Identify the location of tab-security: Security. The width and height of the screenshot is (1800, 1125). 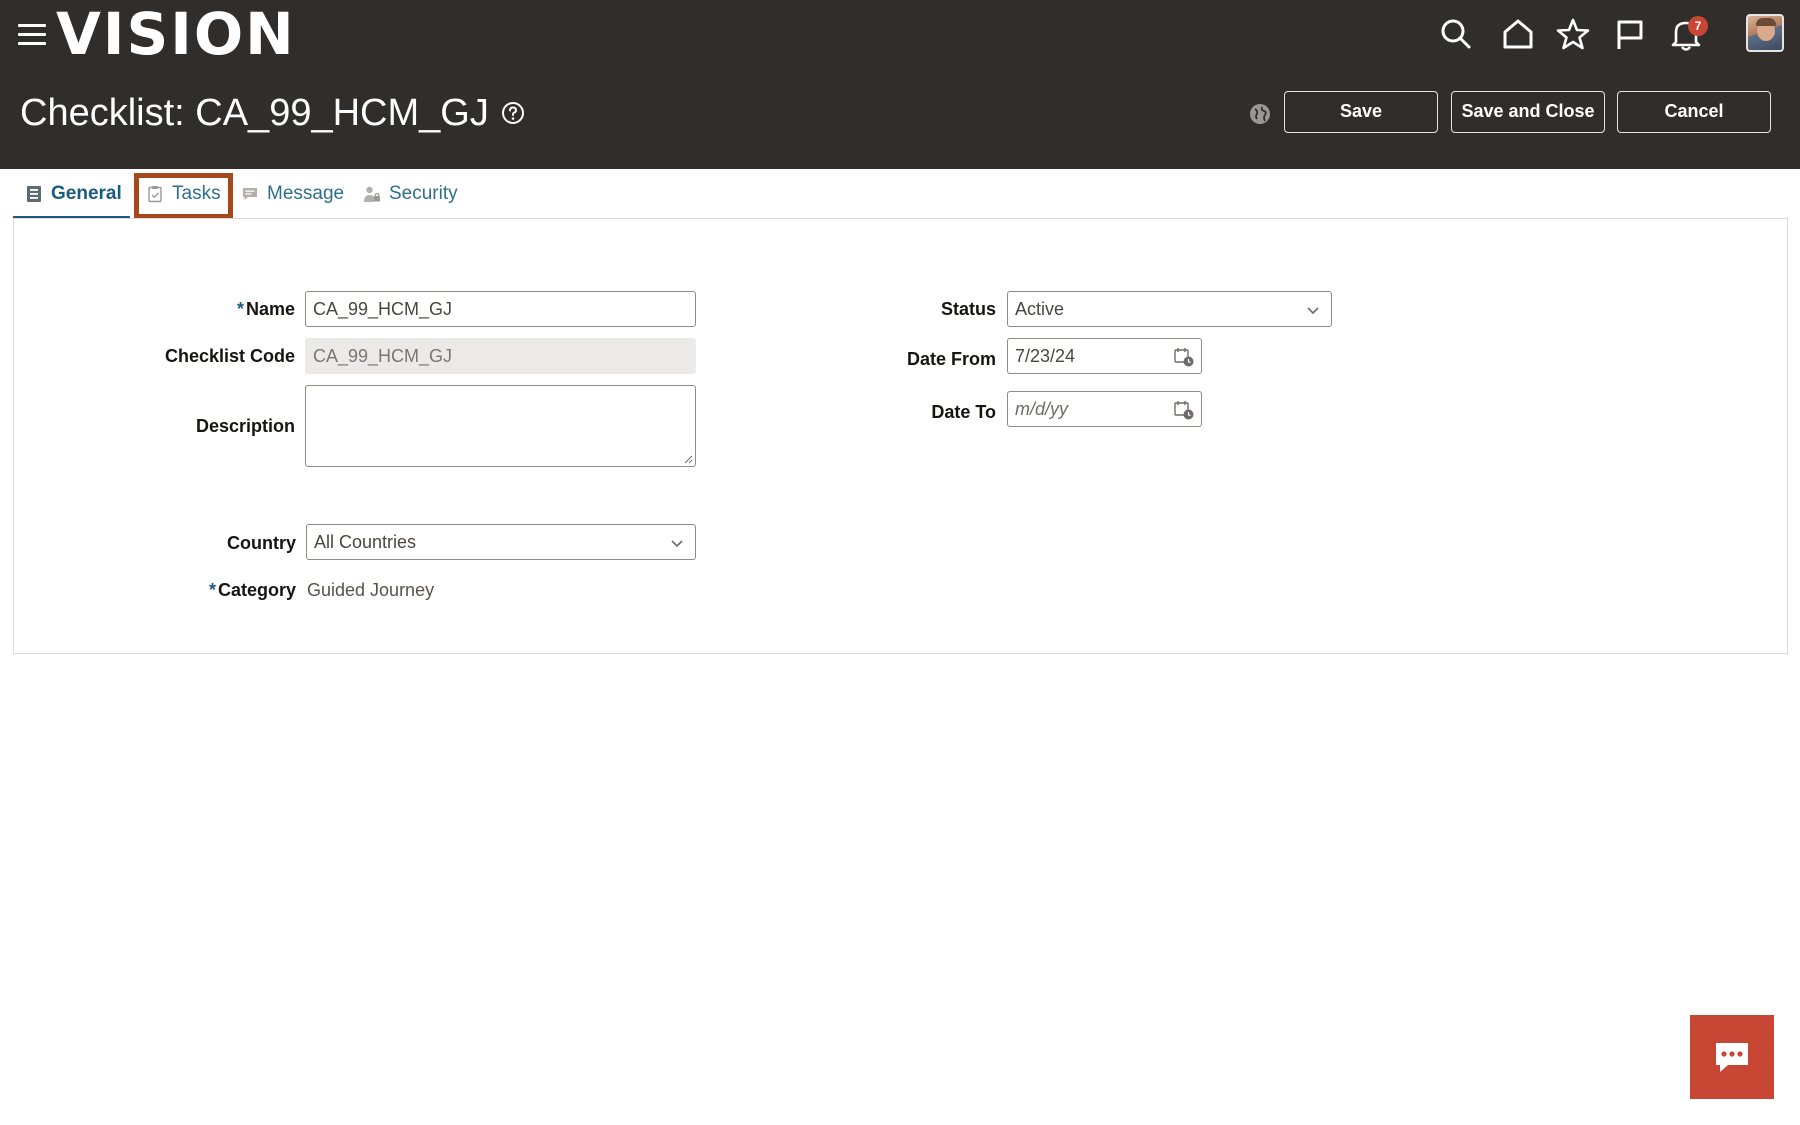
(410, 194).